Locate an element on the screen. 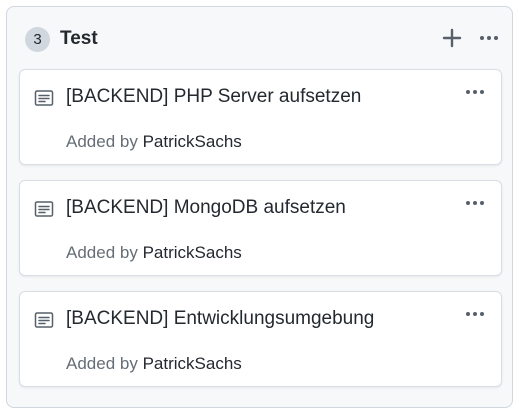 The height and width of the screenshot is (408, 519). card-count-badge: 3 is located at coordinates (37, 39).